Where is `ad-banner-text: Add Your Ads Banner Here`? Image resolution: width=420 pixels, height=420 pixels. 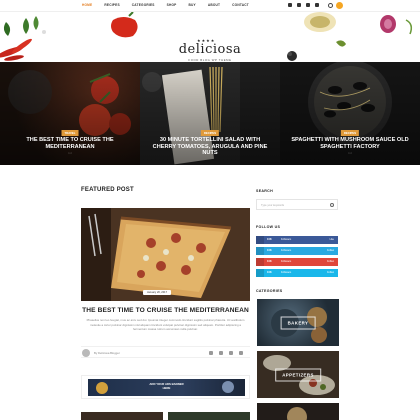 ad-banner-text: Add Your Ads Banner Here is located at coordinates (166, 386).